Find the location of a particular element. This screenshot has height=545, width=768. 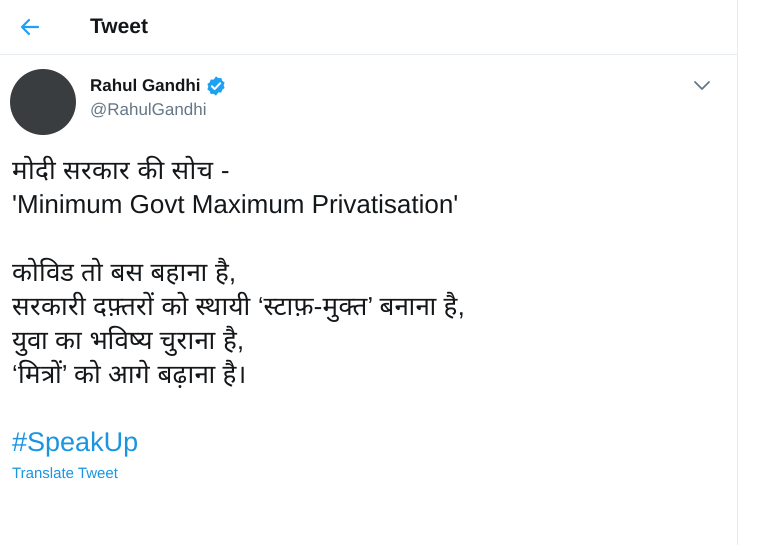

translate-link: Translate Tweet is located at coordinates (65, 473).